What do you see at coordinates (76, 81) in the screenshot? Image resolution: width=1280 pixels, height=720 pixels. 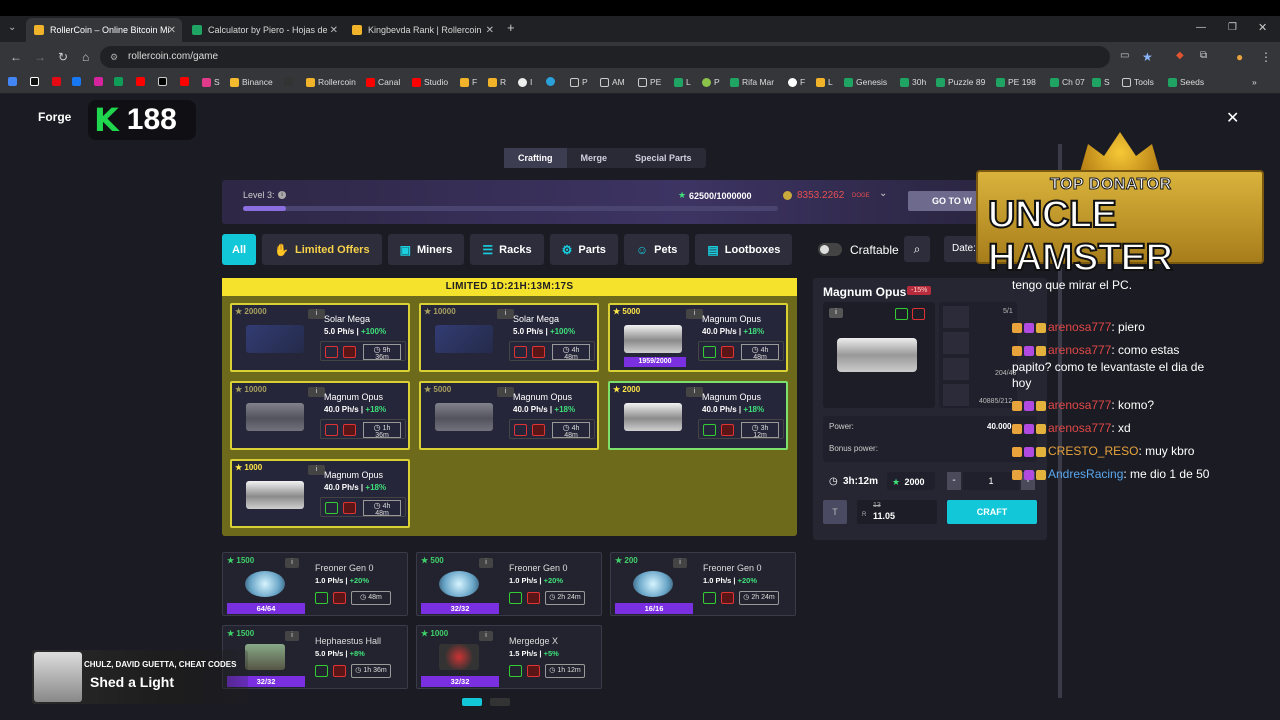 I see `bookmark-facebook` at bounding box center [76, 81].